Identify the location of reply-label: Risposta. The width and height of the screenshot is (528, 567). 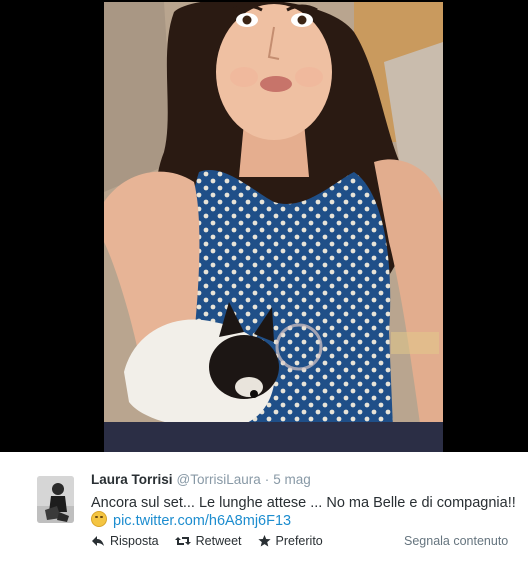
(134, 541).